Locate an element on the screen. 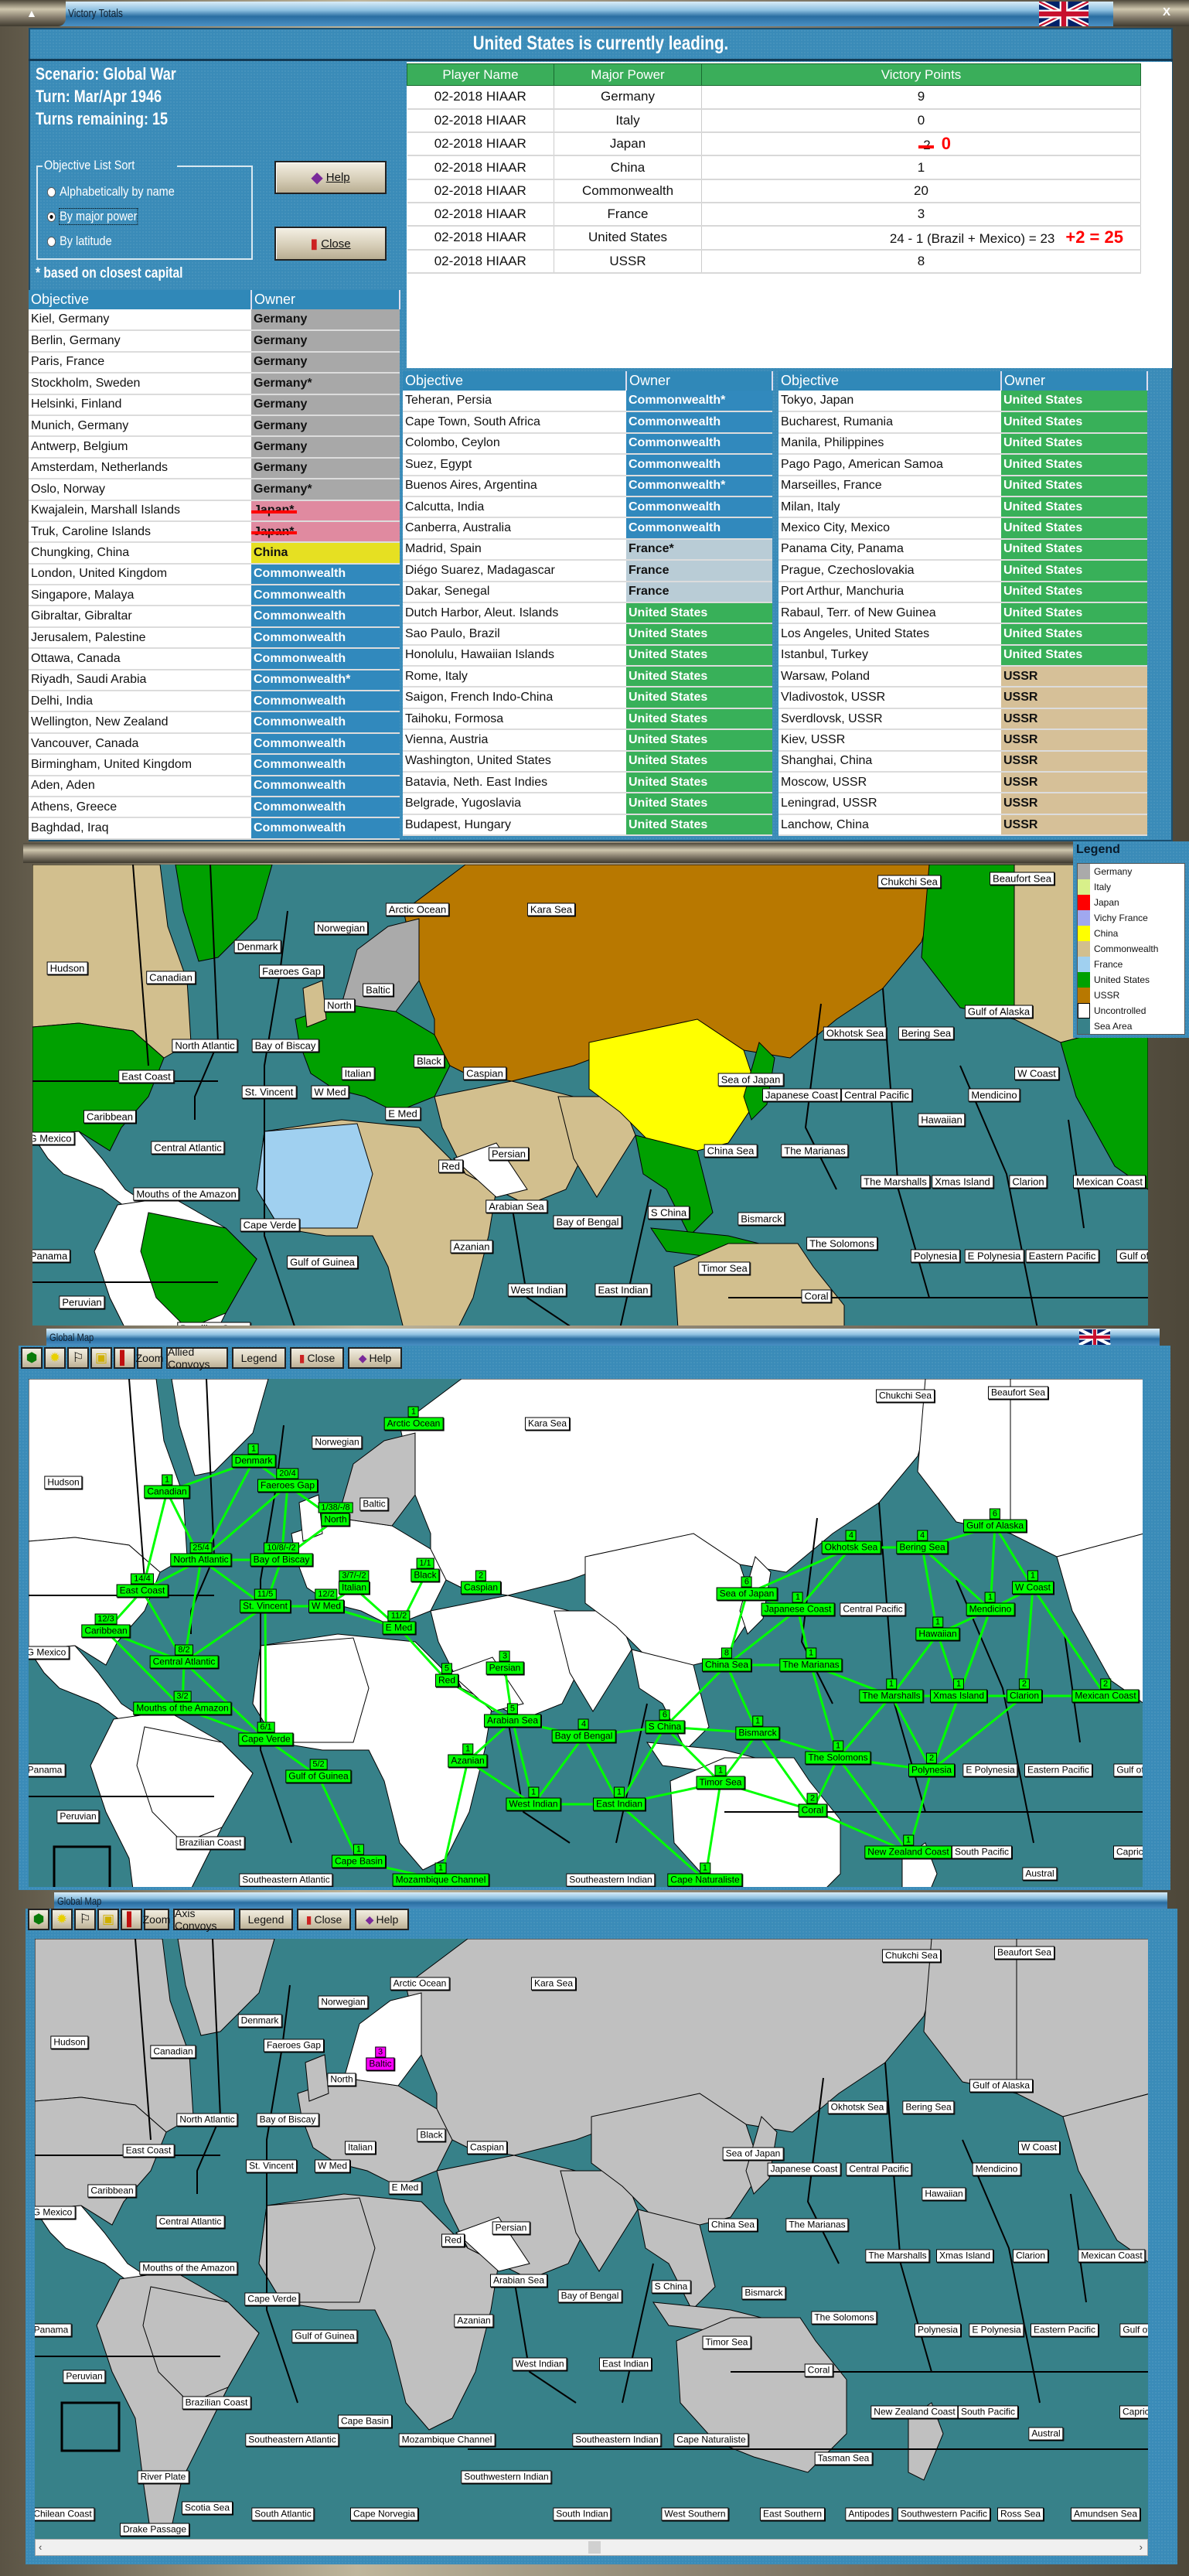  sea-area-label: China Sea is located at coordinates (732, 2225).